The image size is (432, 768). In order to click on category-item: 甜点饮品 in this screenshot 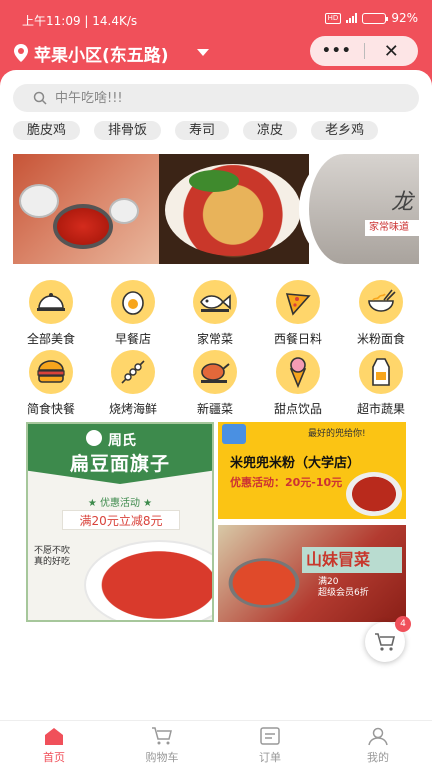, I will do `click(298, 384)`.